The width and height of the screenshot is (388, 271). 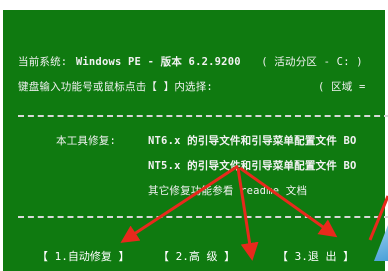 I want to click on active-partition: ( 活动分区 - C: ), so click(x=312, y=62).